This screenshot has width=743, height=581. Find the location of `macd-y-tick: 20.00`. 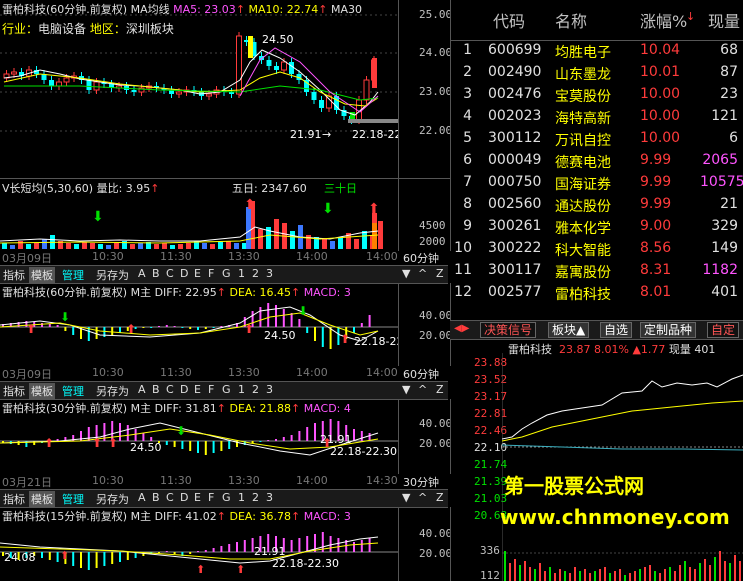

macd-y-tick: 20.00 is located at coordinates (435, 553).